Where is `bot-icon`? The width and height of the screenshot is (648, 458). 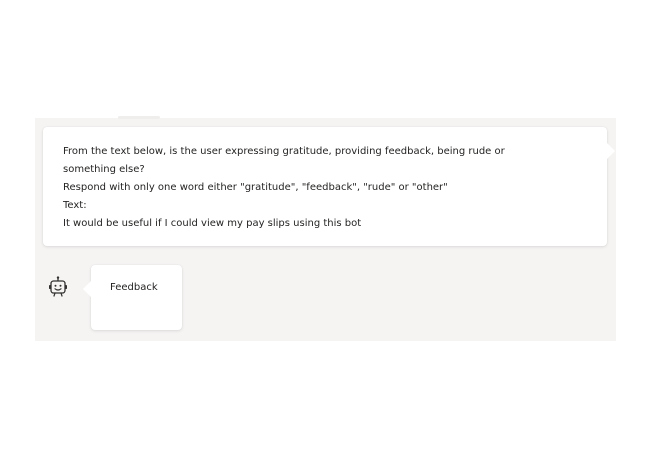 bot-icon is located at coordinates (58, 287).